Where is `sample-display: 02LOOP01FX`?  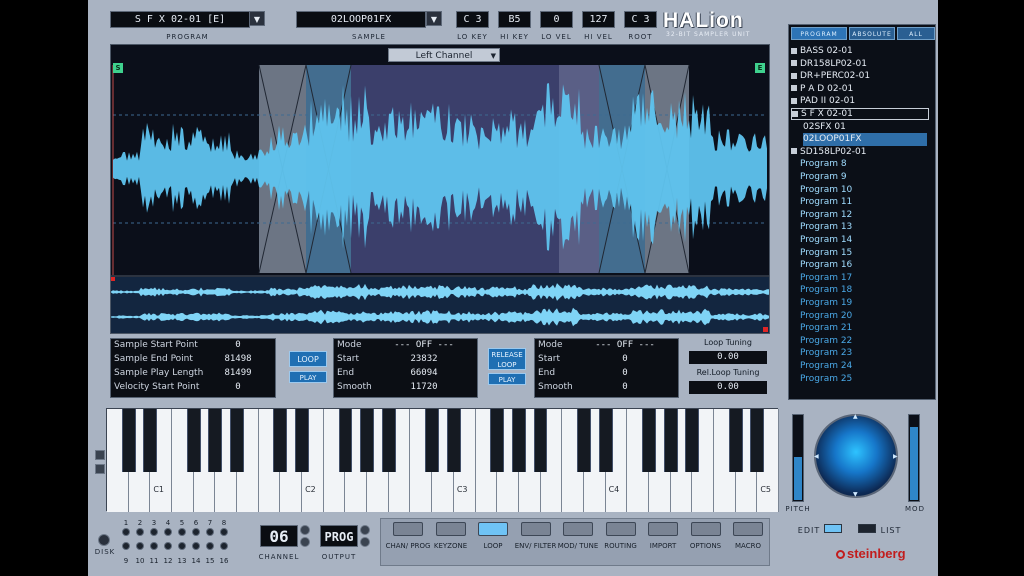
sample-display: 02LOOP01FX is located at coordinates (361, 19).